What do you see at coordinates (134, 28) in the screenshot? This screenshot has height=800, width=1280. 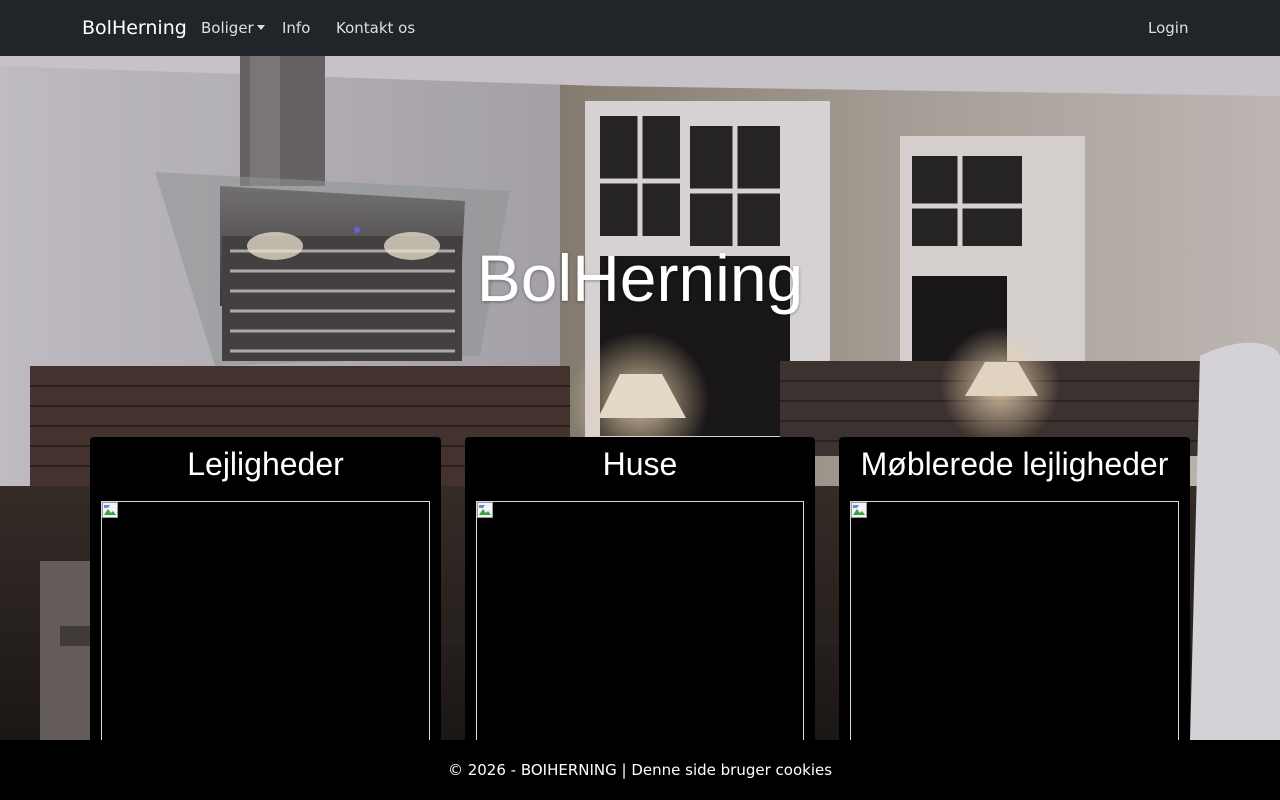 I see `brand-link: BolHerning` at bounding box center [134, 28].